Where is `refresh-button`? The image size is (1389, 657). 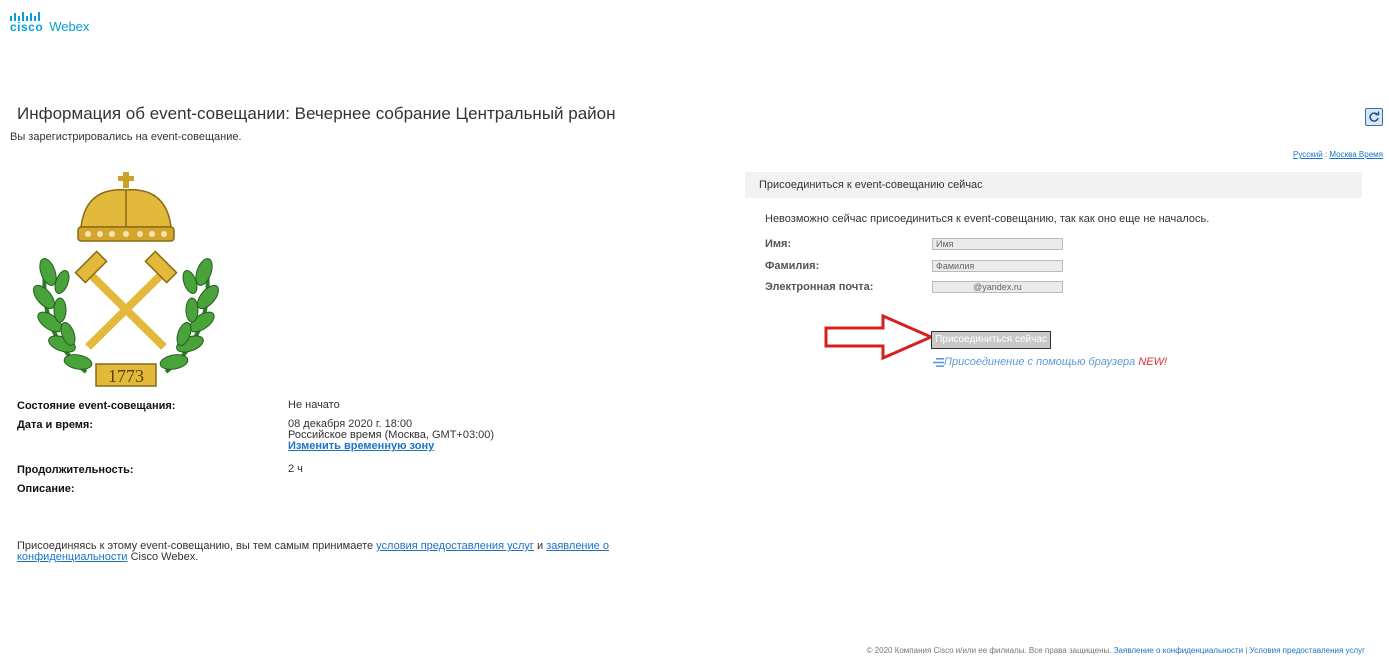
refresh-button is located at coordinates (1374, 117).